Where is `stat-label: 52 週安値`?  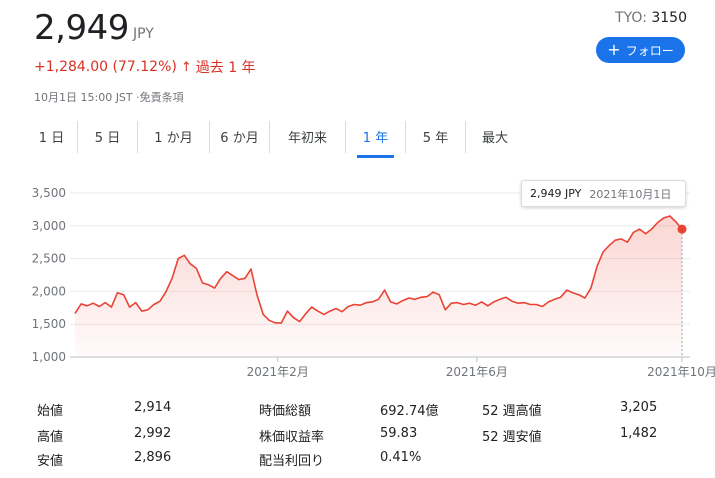 stat-label: 52 週安値 is located at coordinates (512, 437).